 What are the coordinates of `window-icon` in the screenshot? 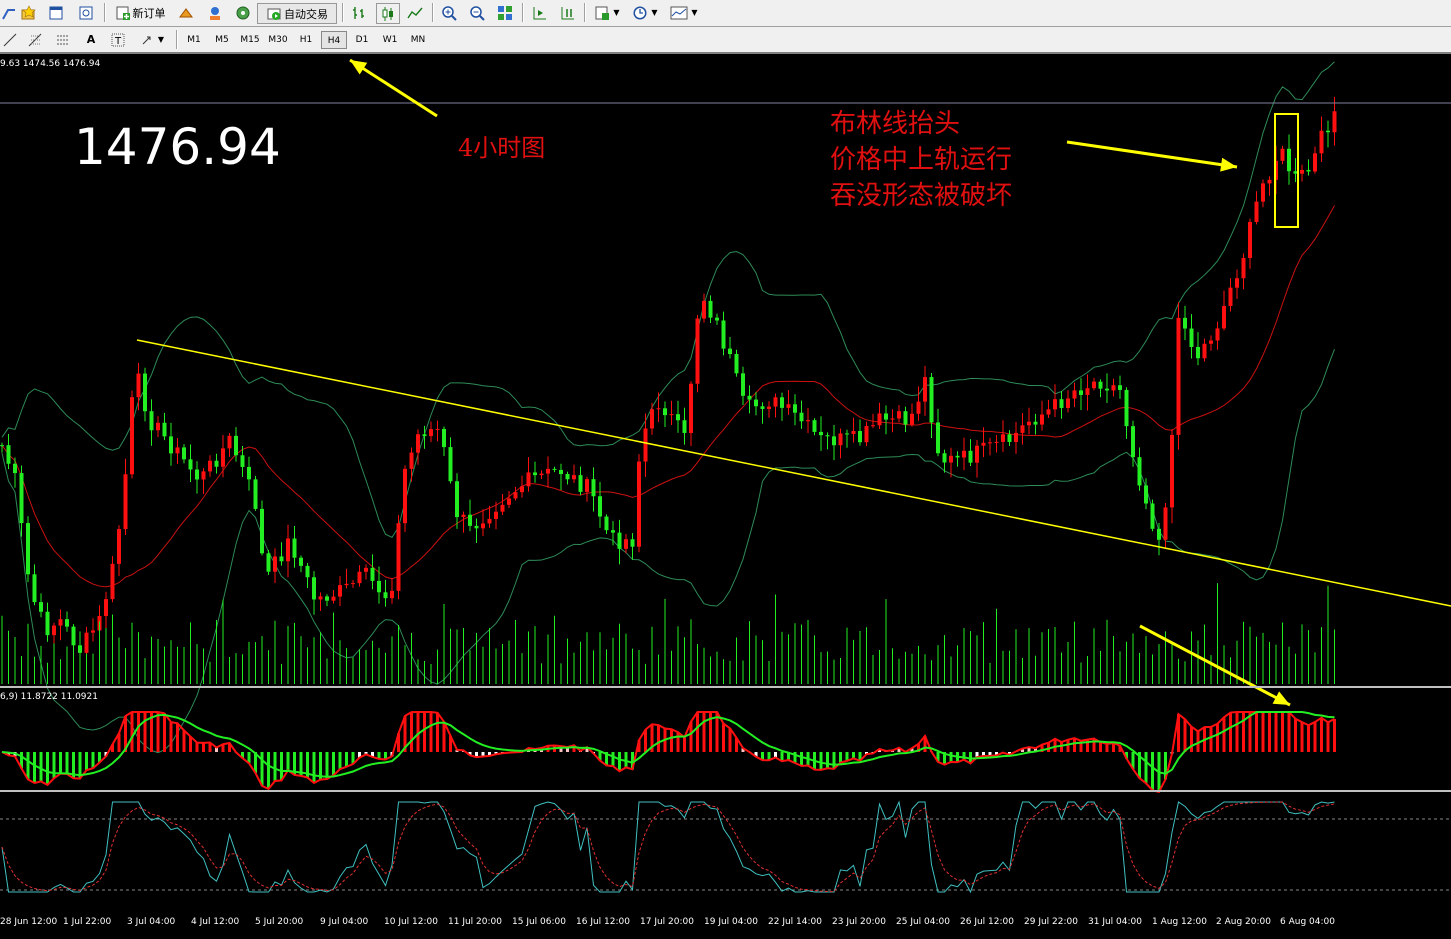 It's located at (56, 12).